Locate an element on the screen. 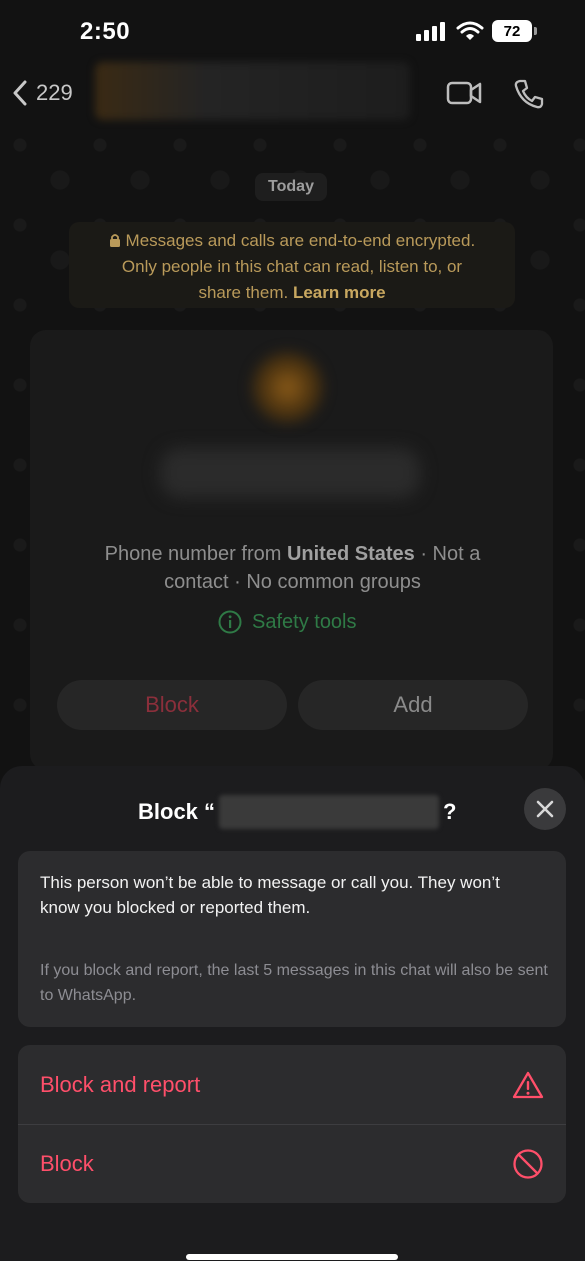  date-separator: Today is located at coordinates (291, 187).